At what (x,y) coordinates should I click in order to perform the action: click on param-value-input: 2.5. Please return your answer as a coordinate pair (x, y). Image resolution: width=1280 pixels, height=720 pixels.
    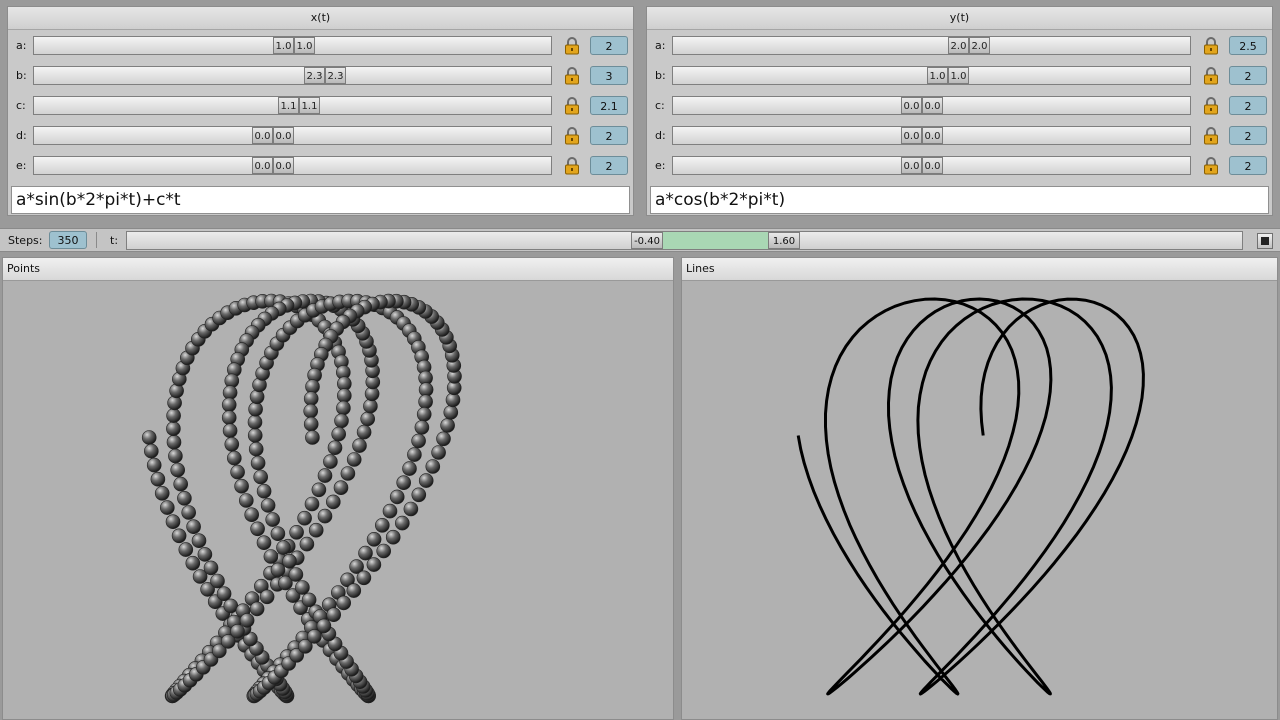
    Looking at the image, I should click on (1248, 45).